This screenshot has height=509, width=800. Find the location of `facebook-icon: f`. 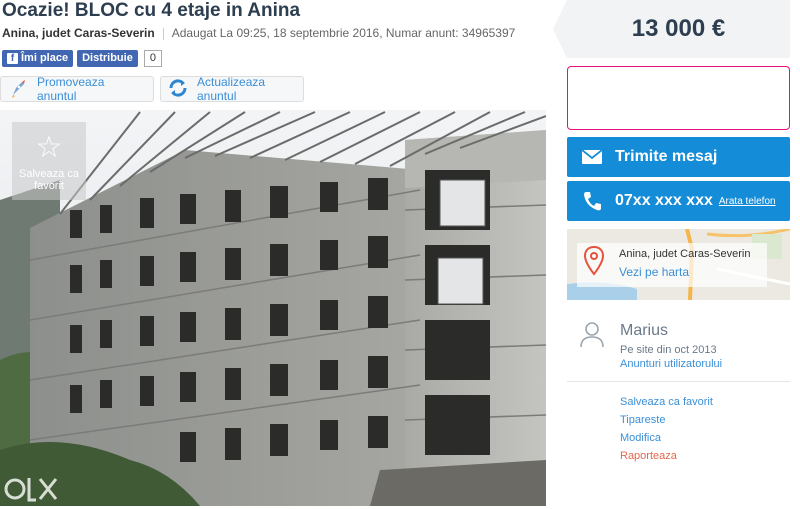

facebook-icon: f is located at coordinates (12, 58).